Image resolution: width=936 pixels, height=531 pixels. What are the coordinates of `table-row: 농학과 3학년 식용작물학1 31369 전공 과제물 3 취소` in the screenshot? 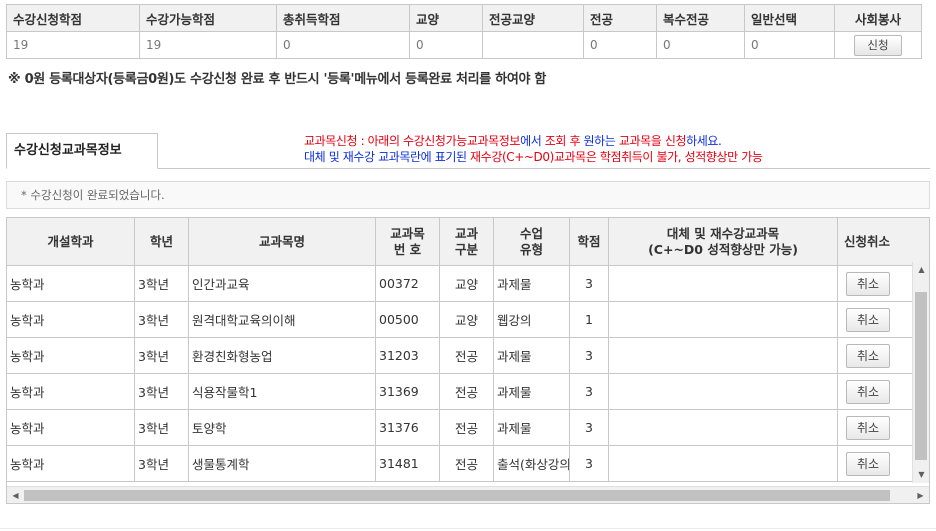 It's located at (468, 391).